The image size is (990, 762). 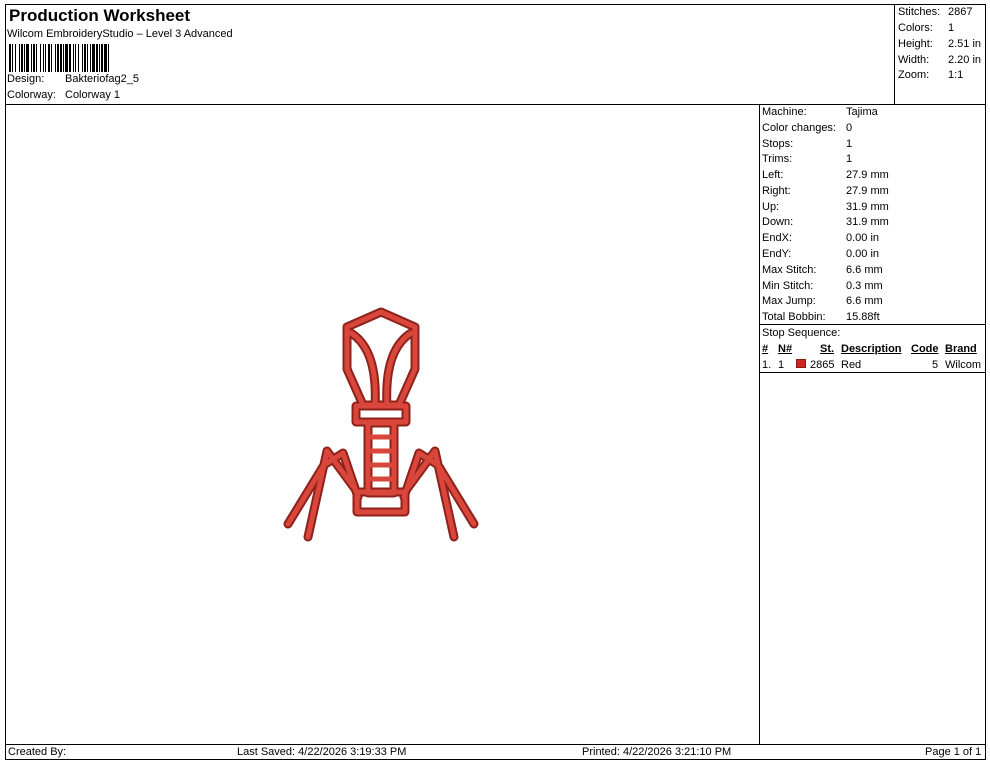 What do you see at coordinates (965, 60) in the screenshot?
I see `width-value: 2.20 in` at bounding box center [965, 60].